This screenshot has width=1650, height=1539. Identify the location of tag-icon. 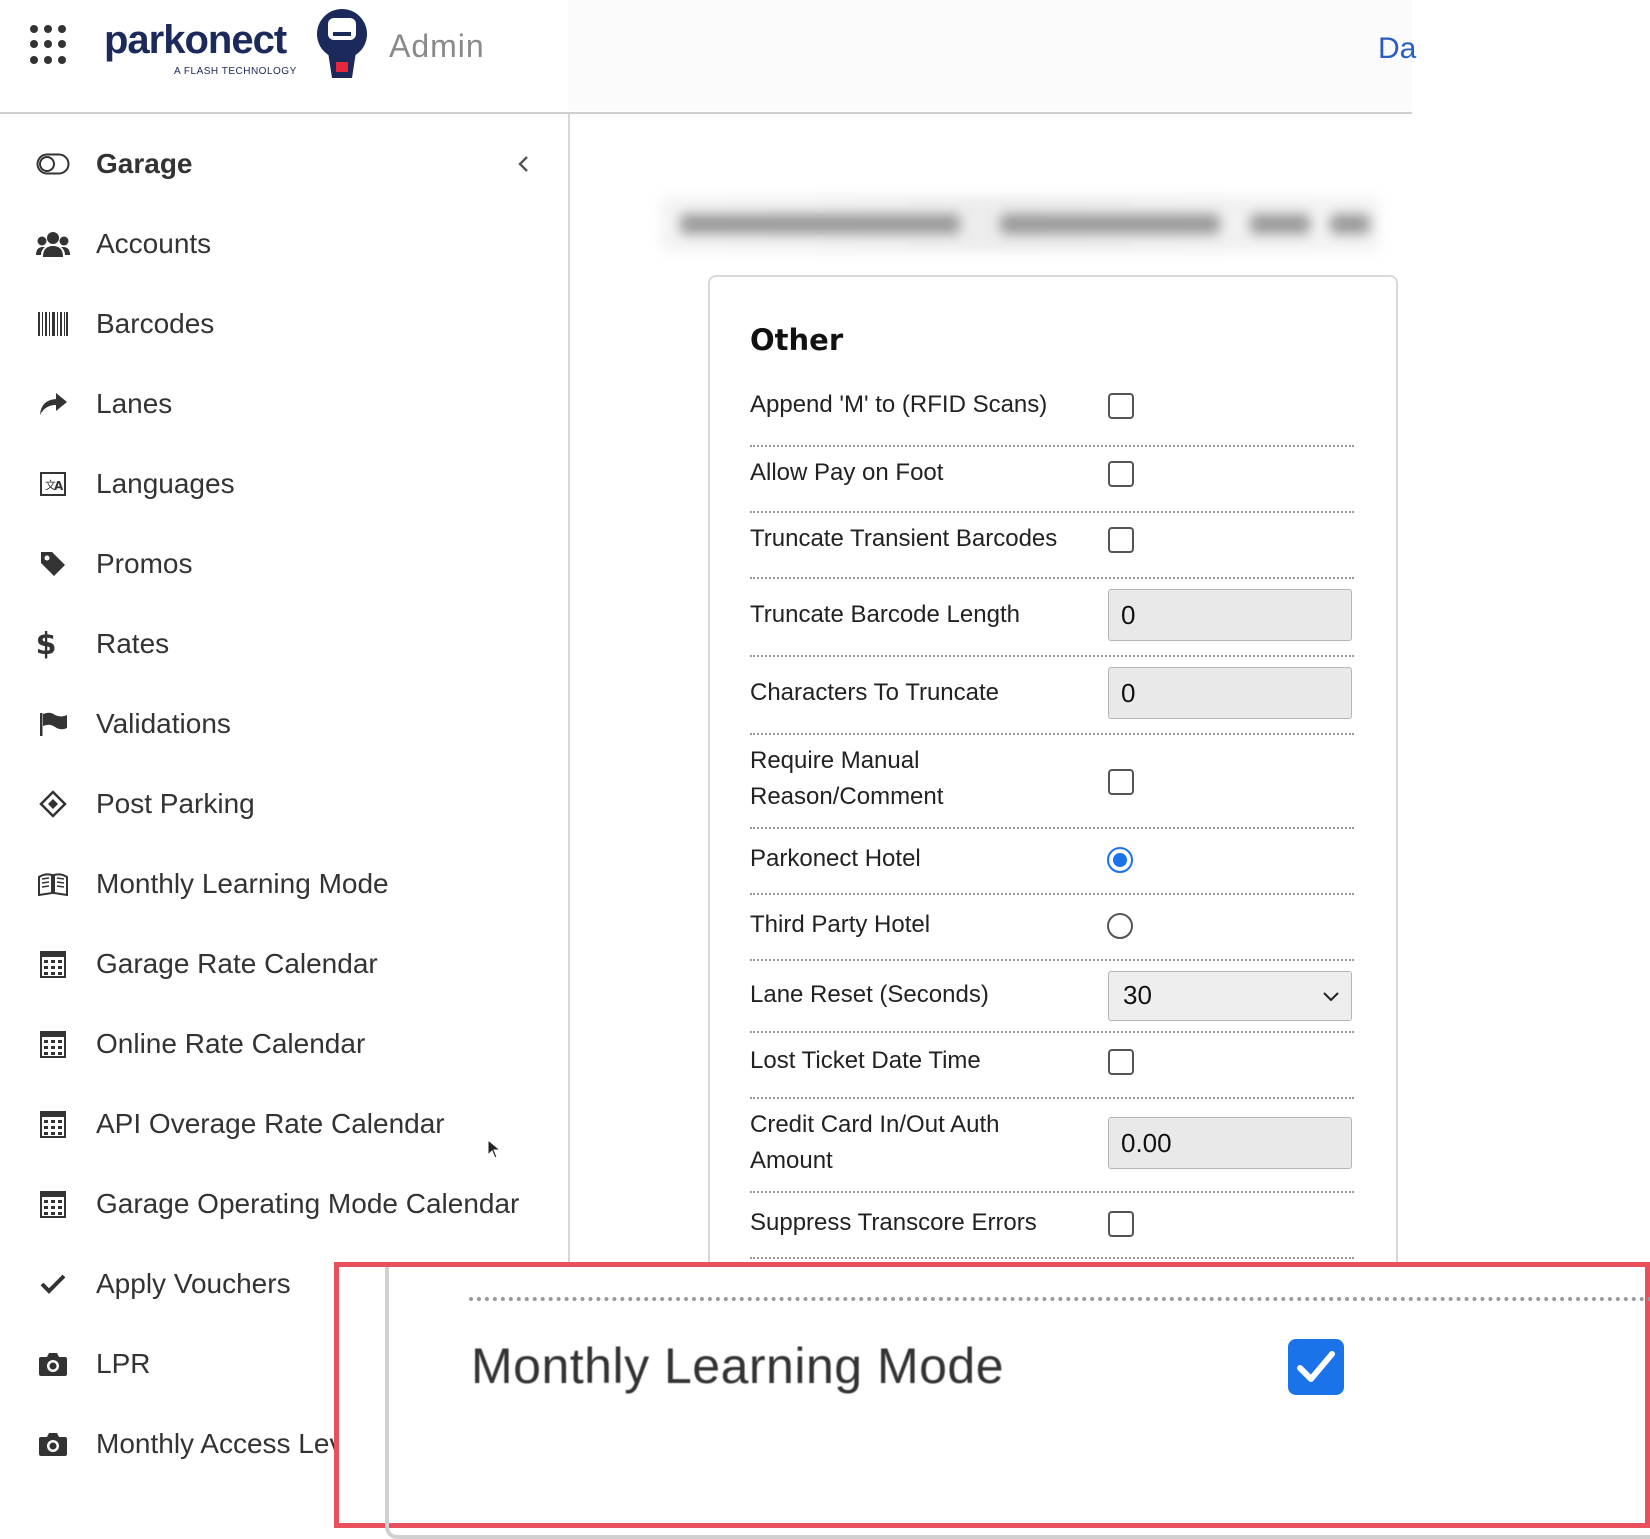
(53, 564).